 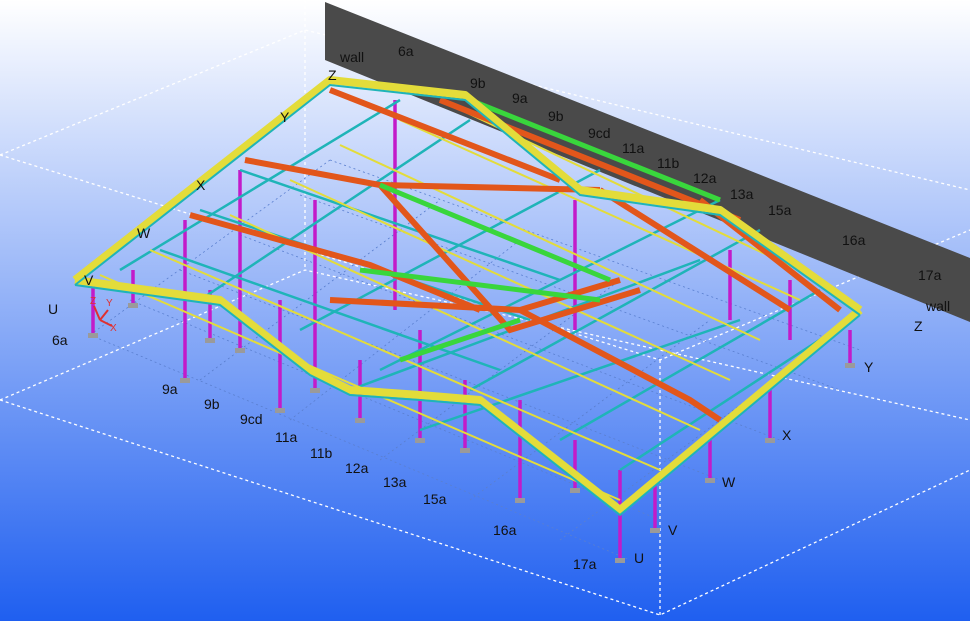 I want to click on grid-label-back-8: 13a, so click(x=742, y=194).